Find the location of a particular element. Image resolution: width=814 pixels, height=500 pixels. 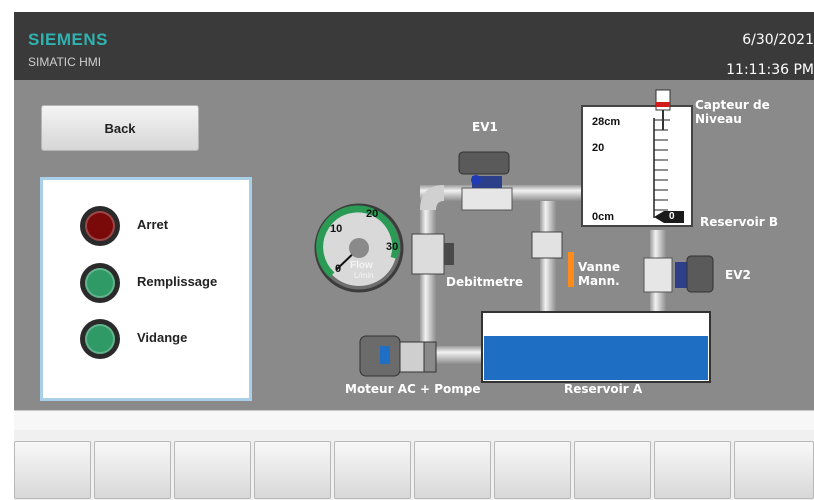

ev2-solenoid-valve is located at coordinates (678, 274).